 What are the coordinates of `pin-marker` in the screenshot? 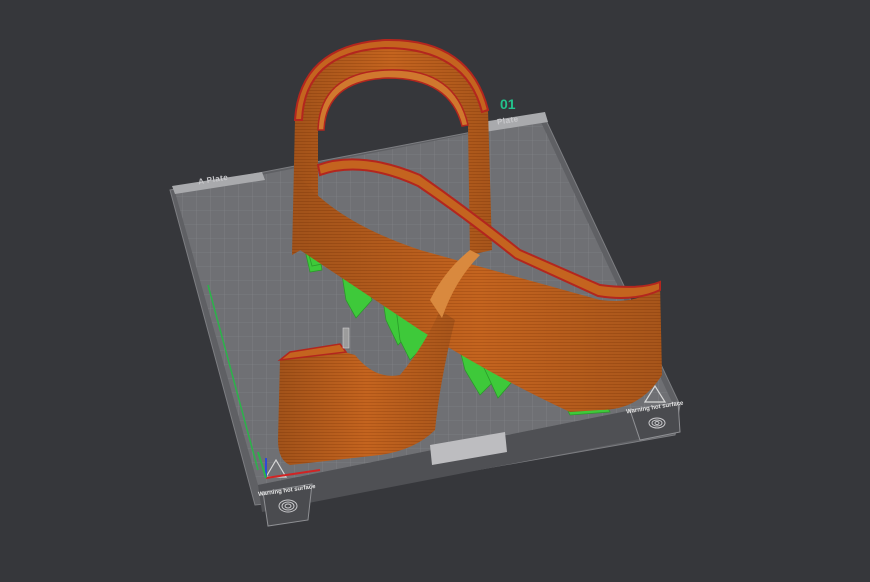 It's located at (346, 338).